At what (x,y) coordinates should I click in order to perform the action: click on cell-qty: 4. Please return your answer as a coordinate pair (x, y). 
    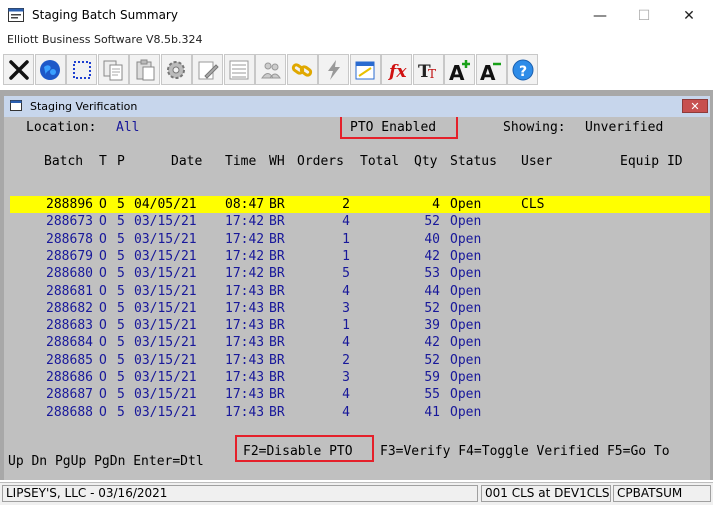
    Looking at the image, I should click on (436, 204).